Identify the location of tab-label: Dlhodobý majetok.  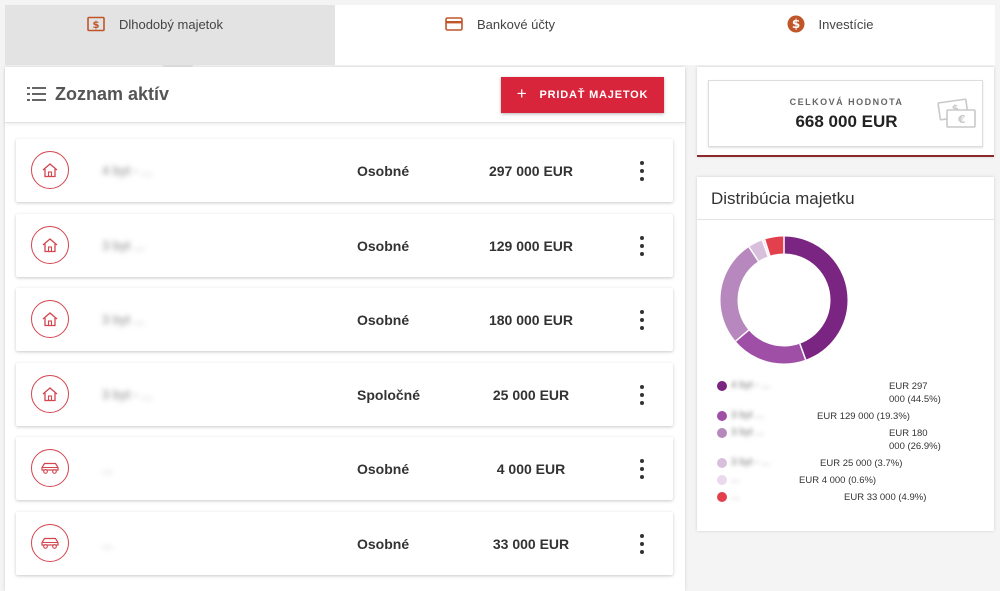
(171, 24).